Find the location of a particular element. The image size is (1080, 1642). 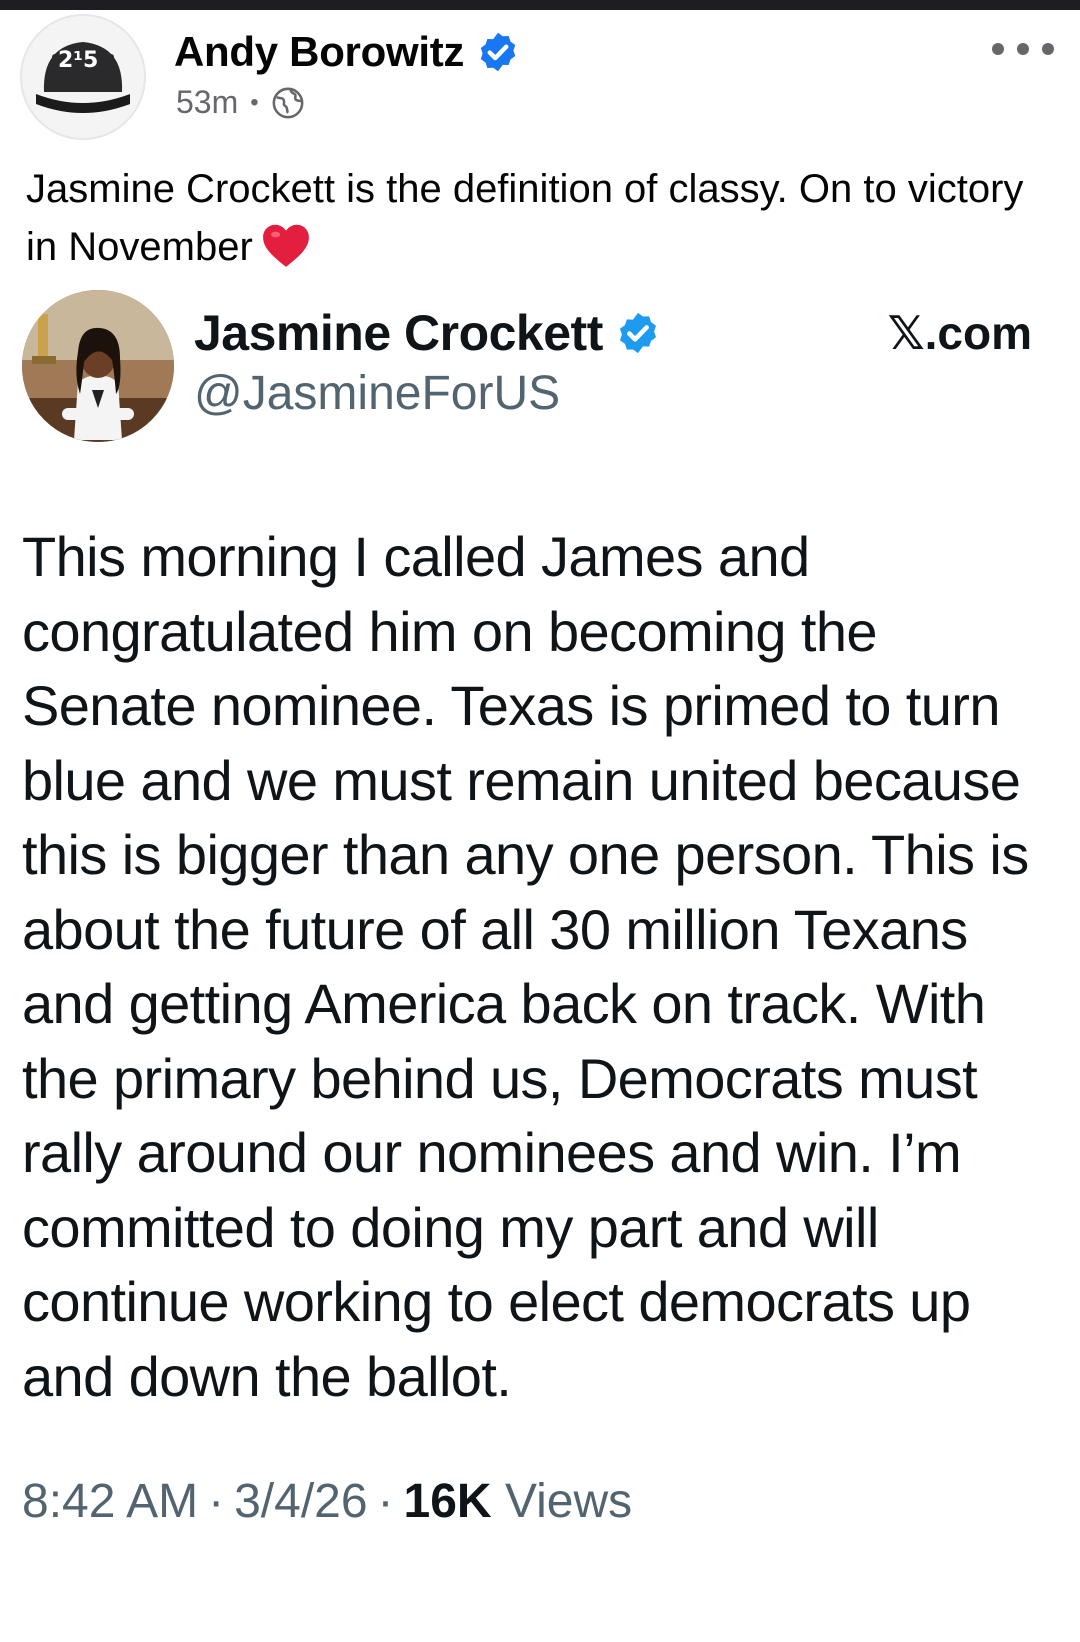

more-options-button is located at coordinates (1023, 49).